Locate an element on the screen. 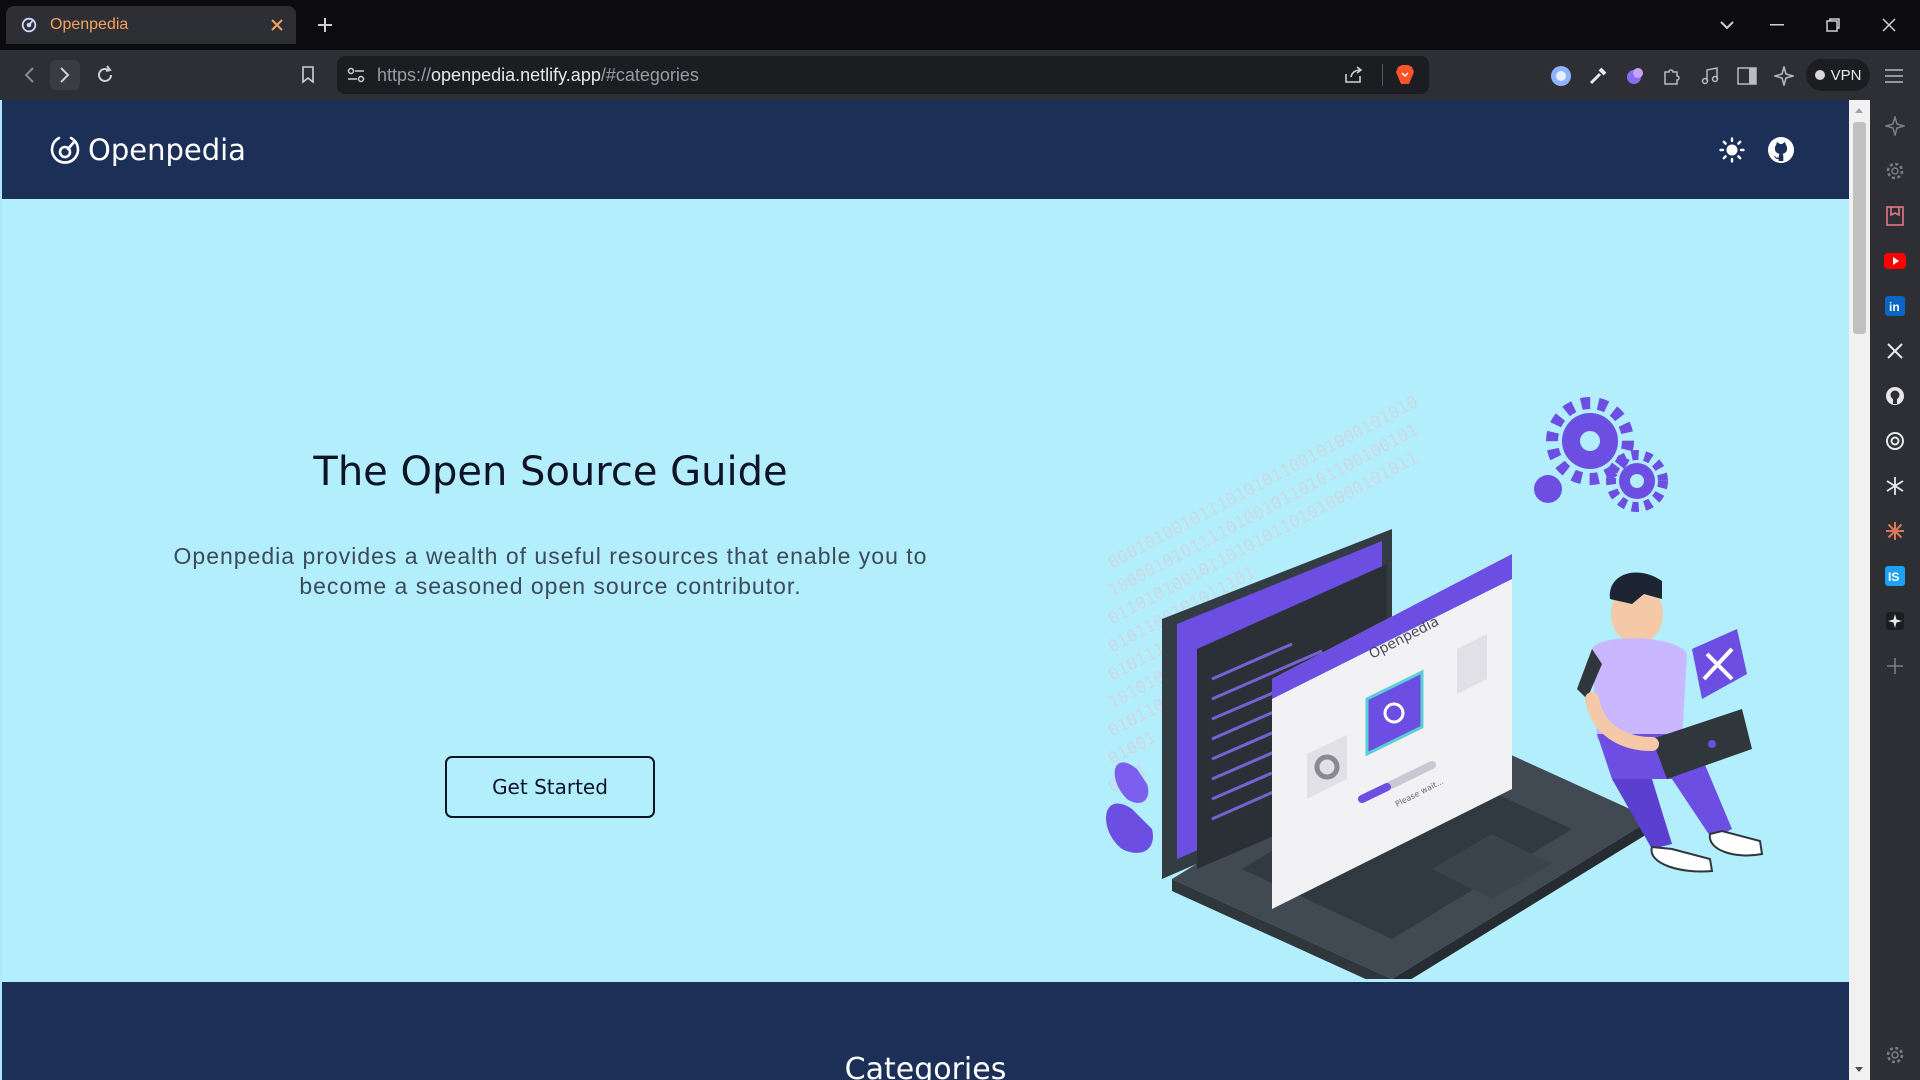  sidebar-github-icon is located at coordinates (1895, 396).